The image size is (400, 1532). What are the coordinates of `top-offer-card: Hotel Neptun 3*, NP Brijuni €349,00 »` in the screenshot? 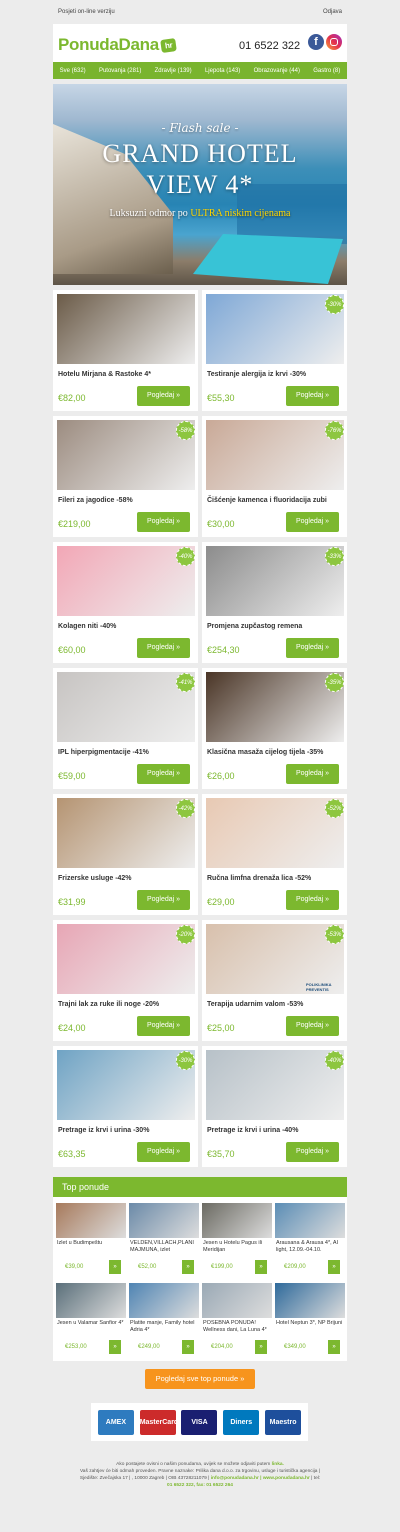 It's located at (309, 1316).